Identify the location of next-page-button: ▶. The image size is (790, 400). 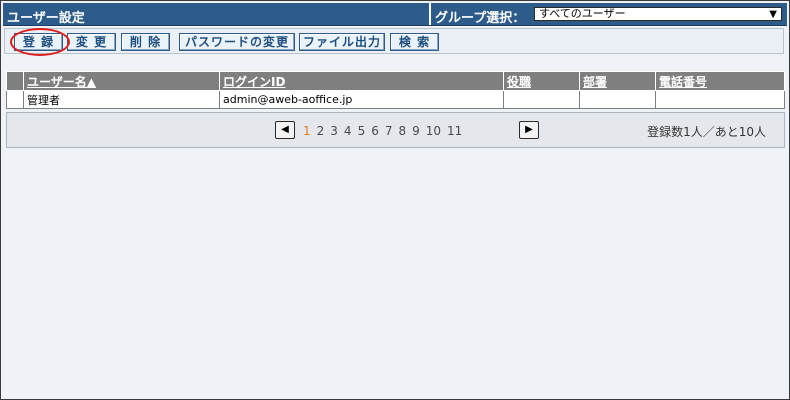
(529, 130).